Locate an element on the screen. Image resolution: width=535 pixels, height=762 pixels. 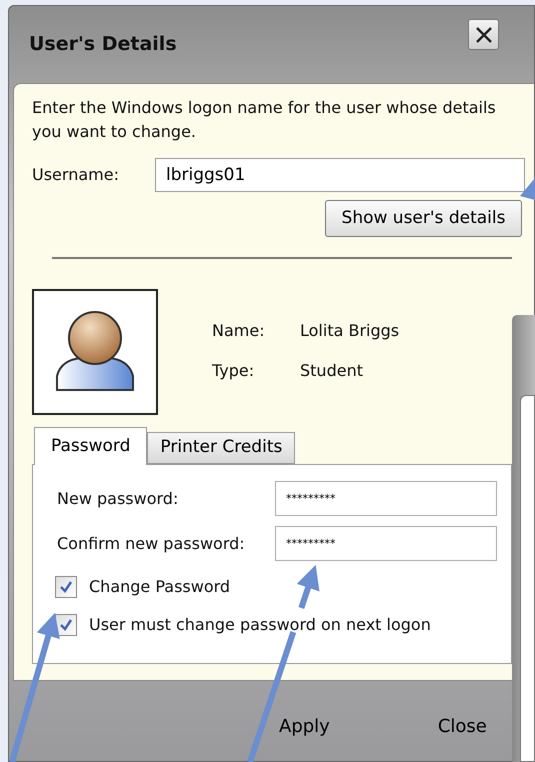
name-label: Name: is located at coordinates (239, 331).